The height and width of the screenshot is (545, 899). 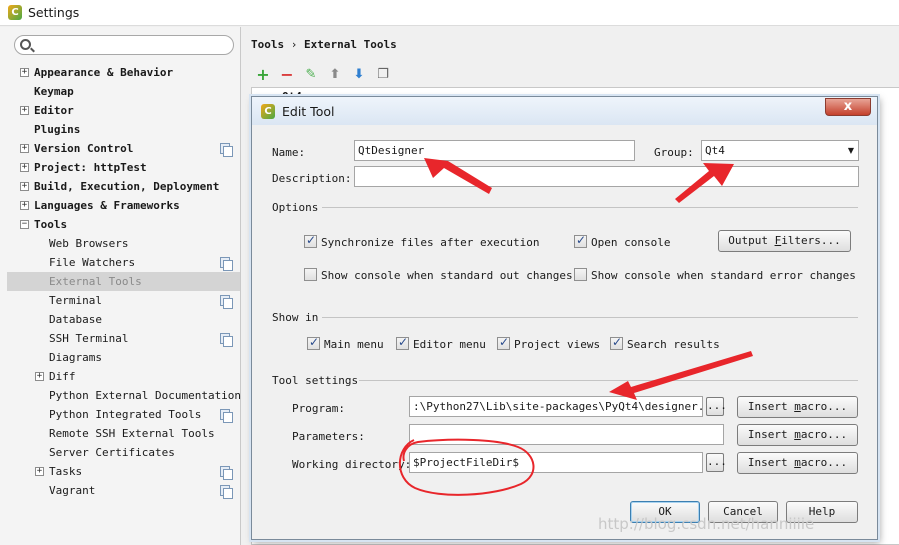 I want to click on description-label: Description:, so click(x=312, y=178).